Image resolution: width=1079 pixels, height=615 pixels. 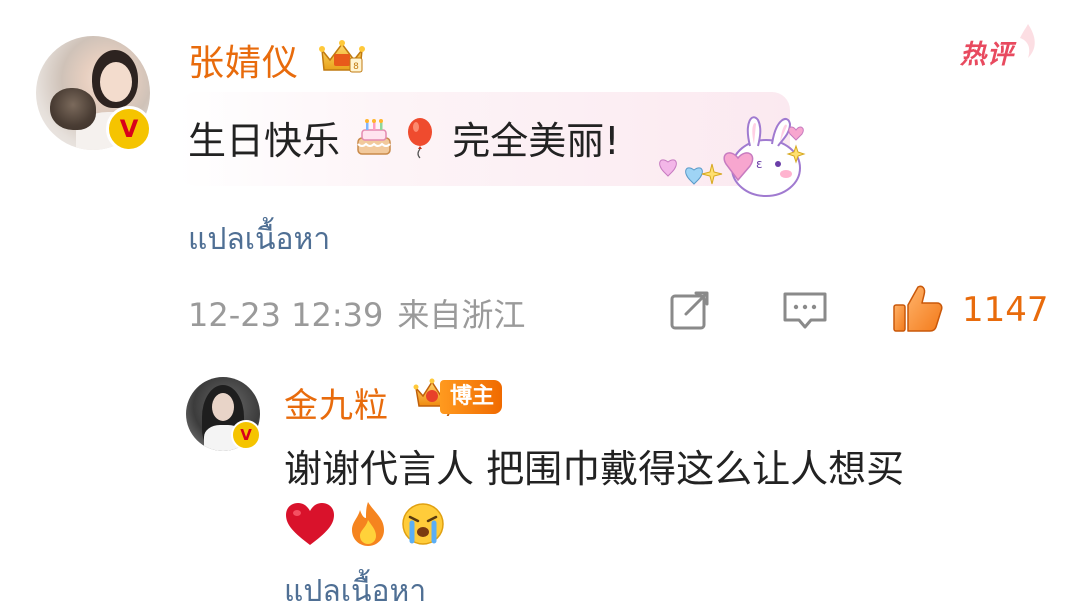 What do you see at coordinates (536, 141) in the screenshot?
I see `comment-text-part2: 完全美丽!` at bounding box center [536, 141].